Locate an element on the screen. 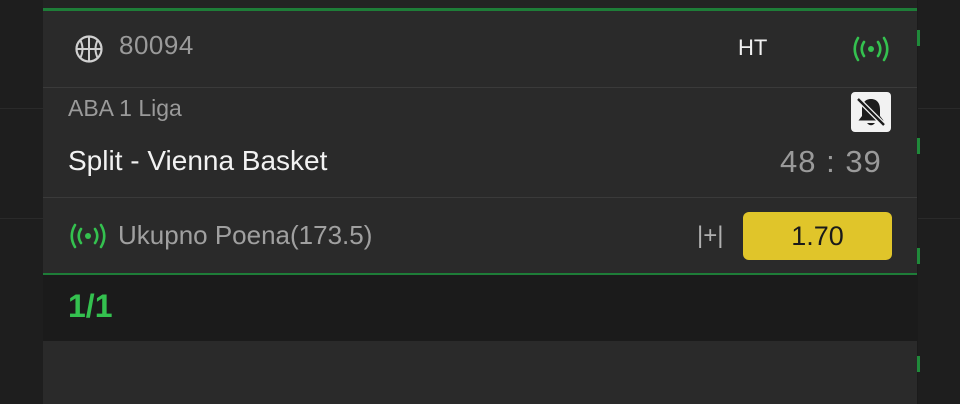 The height and width of the screenshot is (404, 960). notification-off-icon is located at coordinates (871, 112).